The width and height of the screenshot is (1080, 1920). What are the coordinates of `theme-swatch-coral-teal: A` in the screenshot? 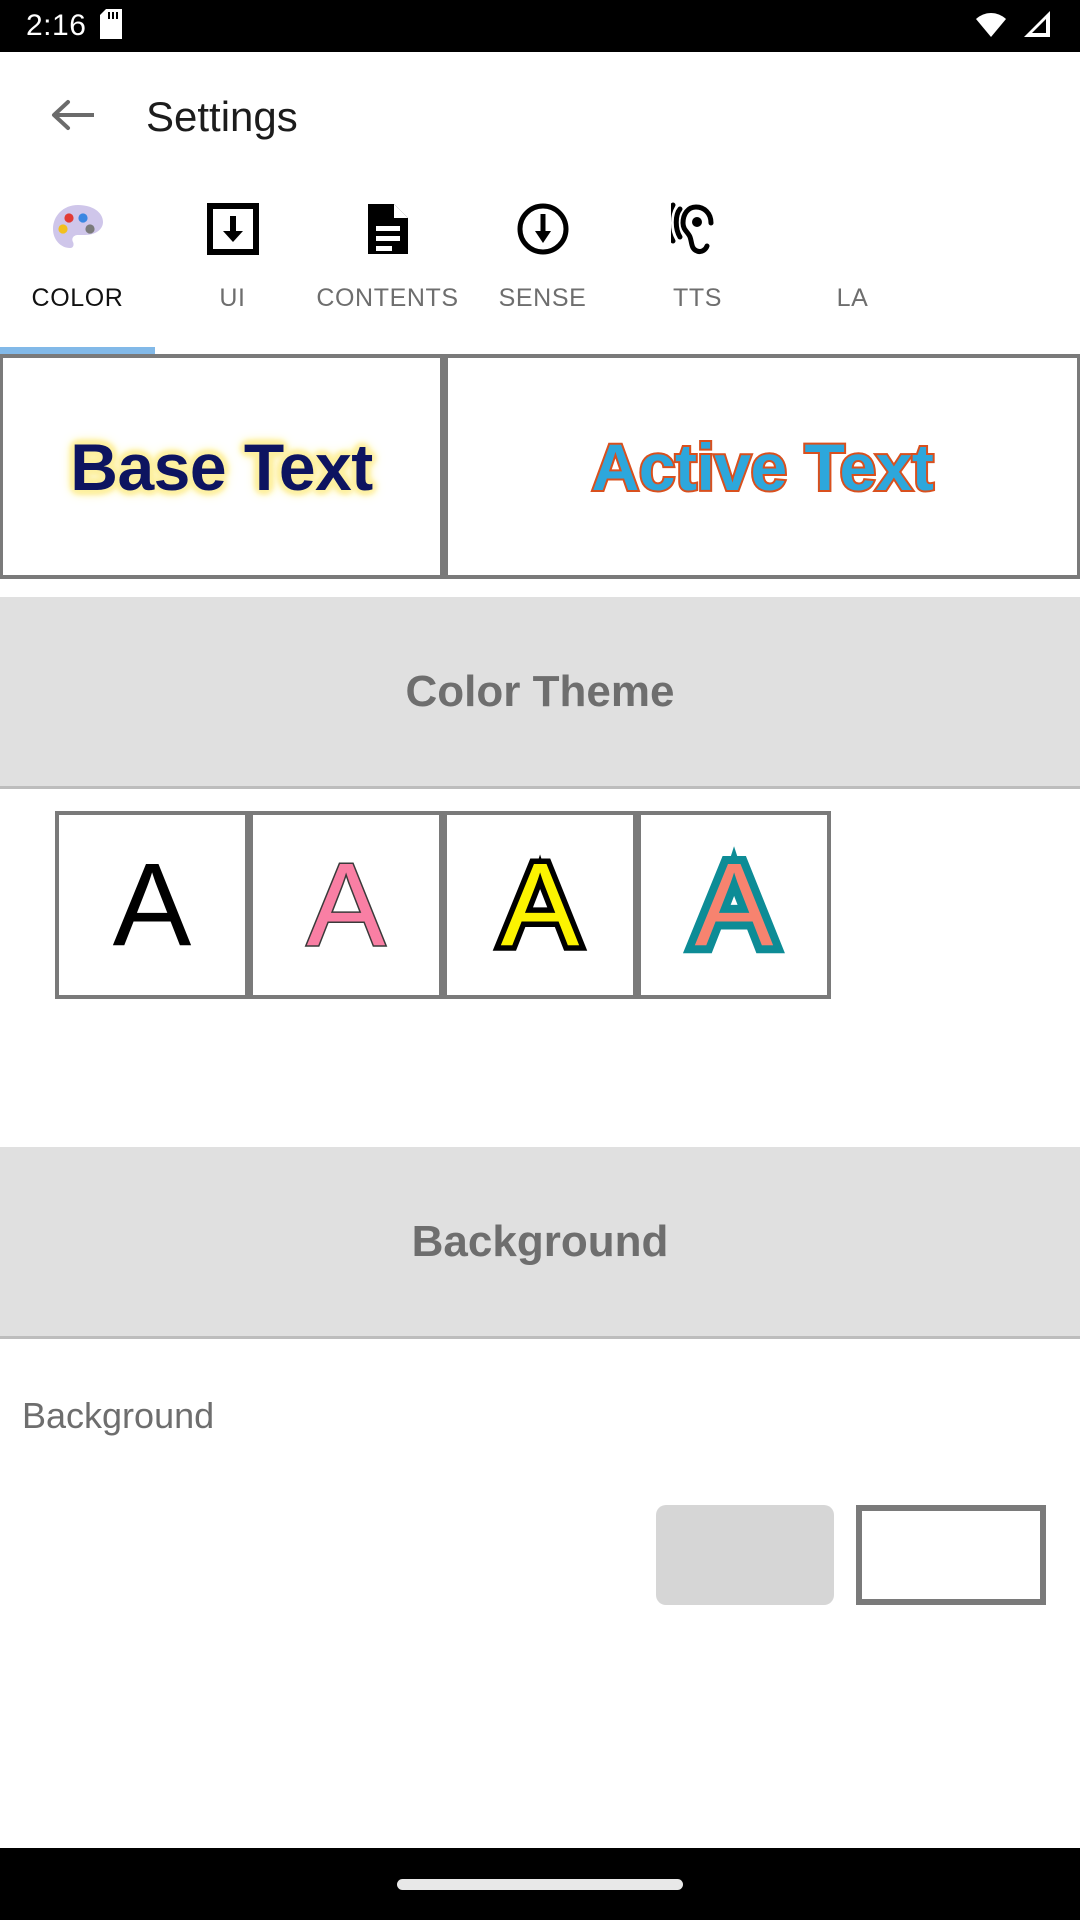 It's located at (734, 905).